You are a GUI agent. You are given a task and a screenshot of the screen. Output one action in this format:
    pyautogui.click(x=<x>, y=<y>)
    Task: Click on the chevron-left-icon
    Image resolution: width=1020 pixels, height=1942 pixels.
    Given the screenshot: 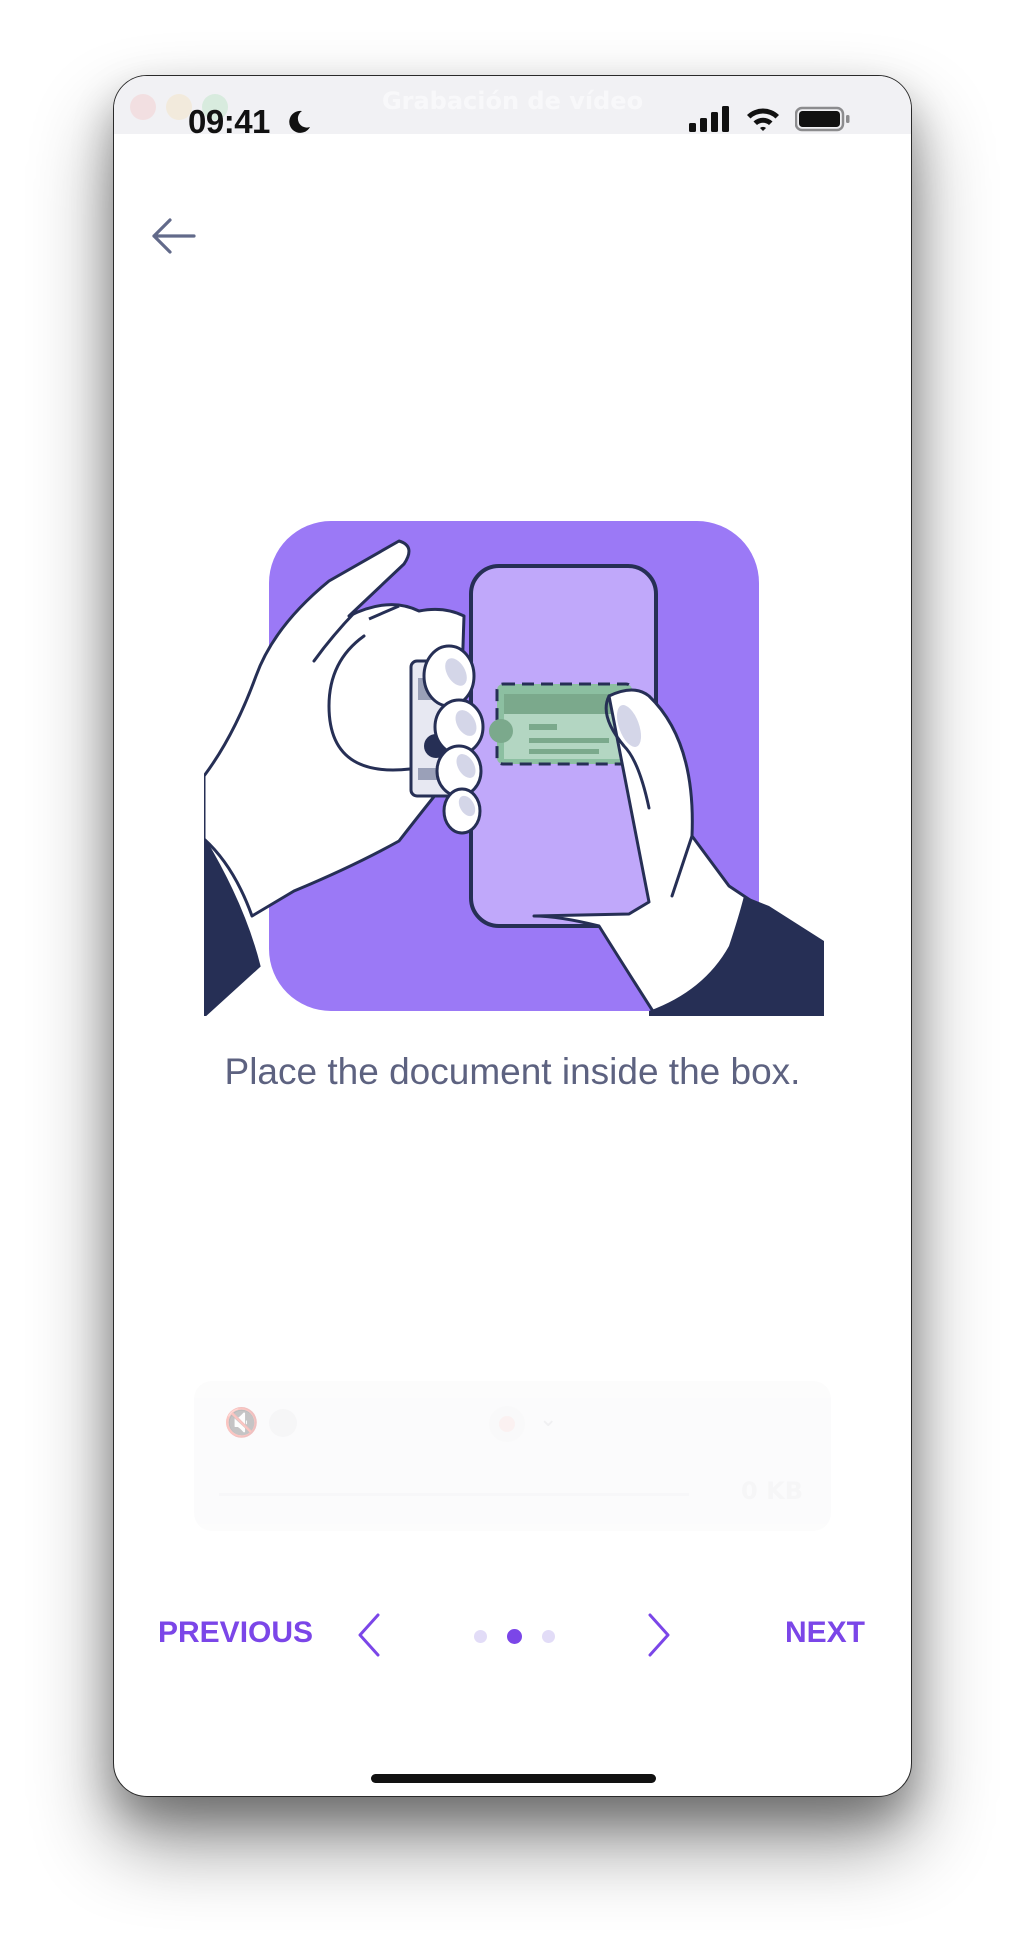 What is the action you would take?
    pyautogui.click(x=369, y=1635)
    